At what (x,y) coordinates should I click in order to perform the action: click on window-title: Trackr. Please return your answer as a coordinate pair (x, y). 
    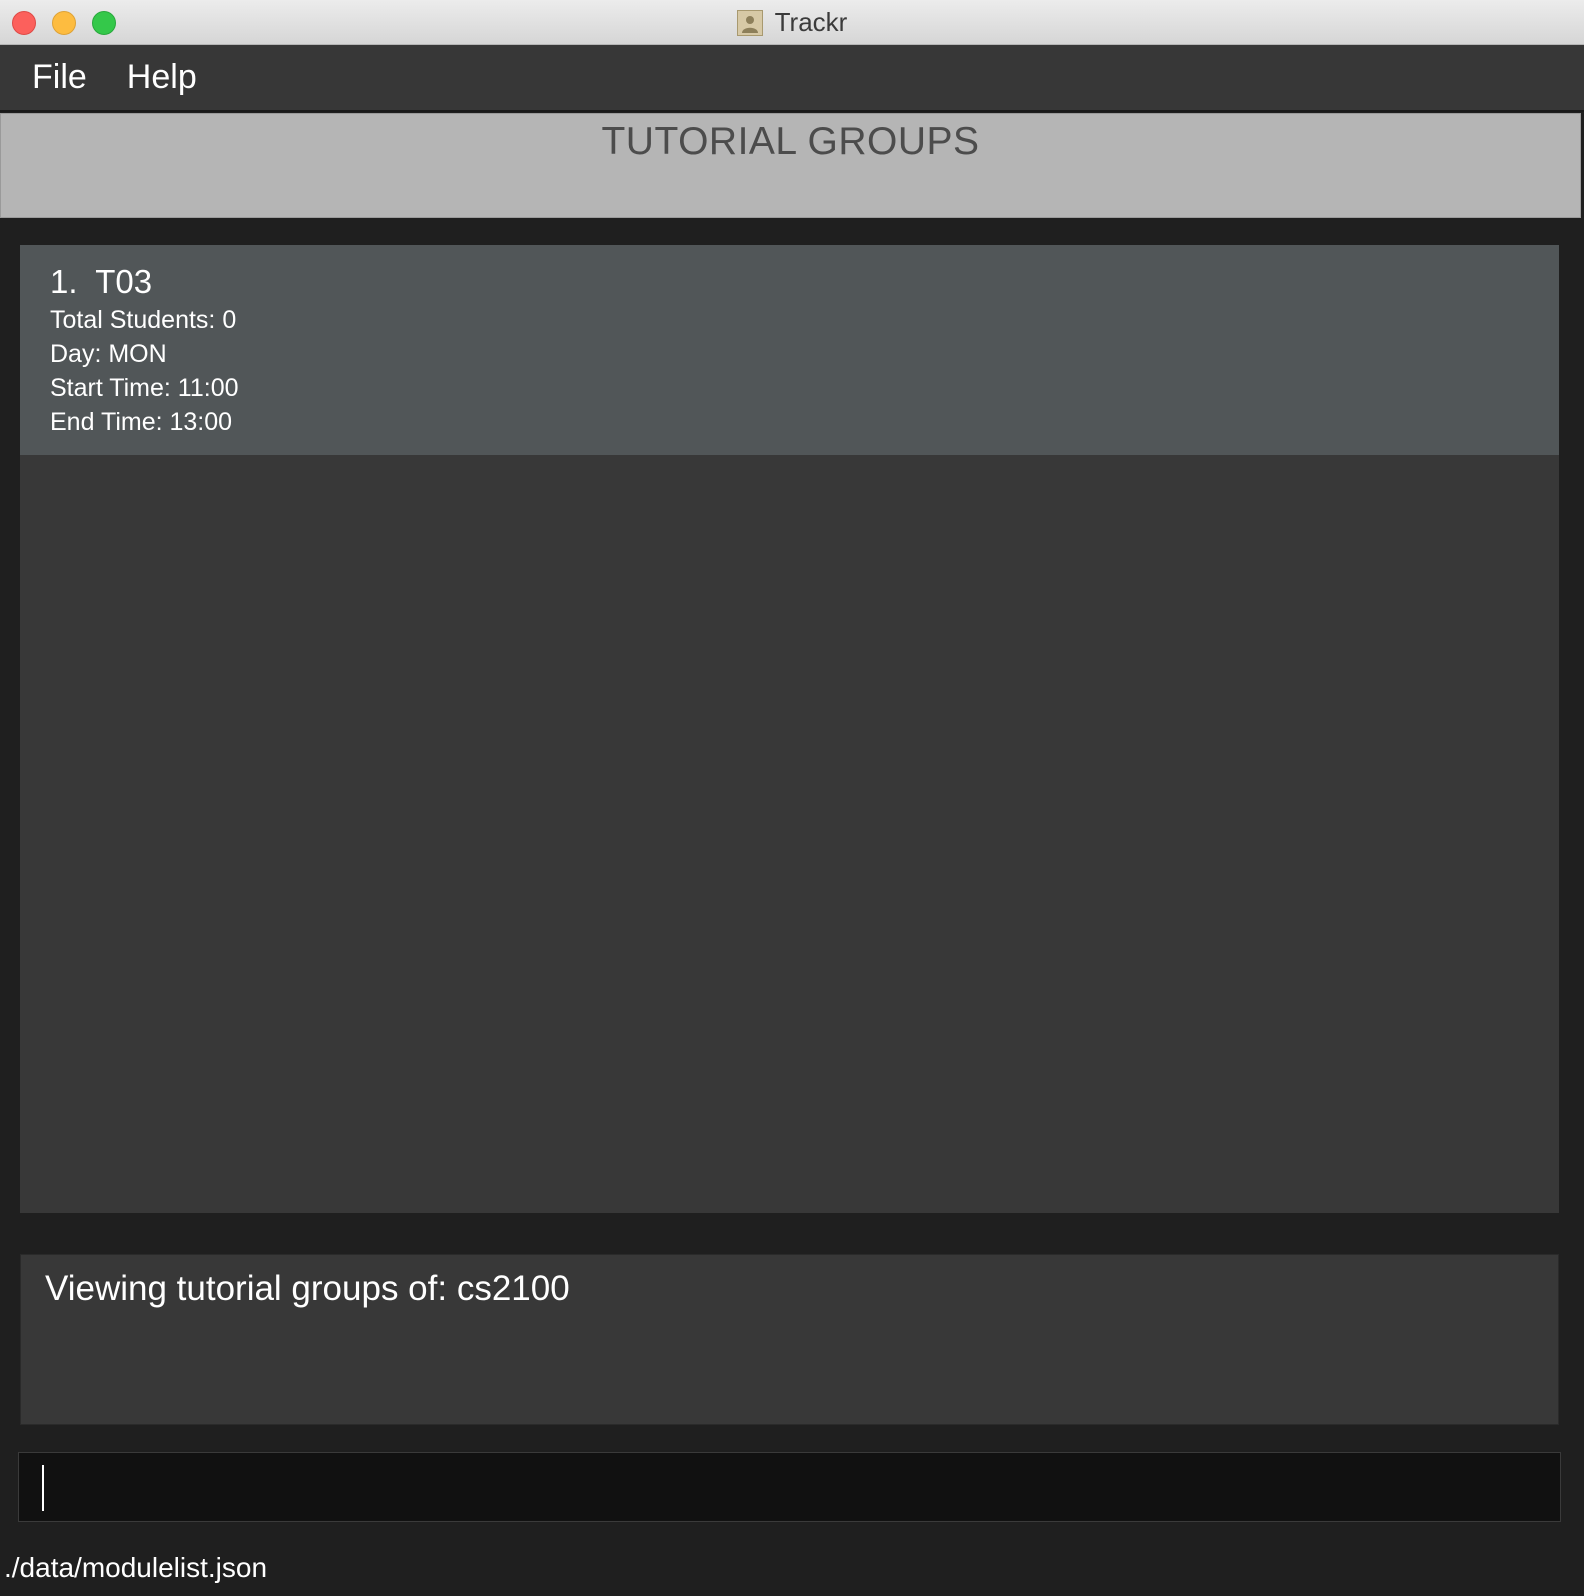
    Looking at the image, I should click on (811, 22).